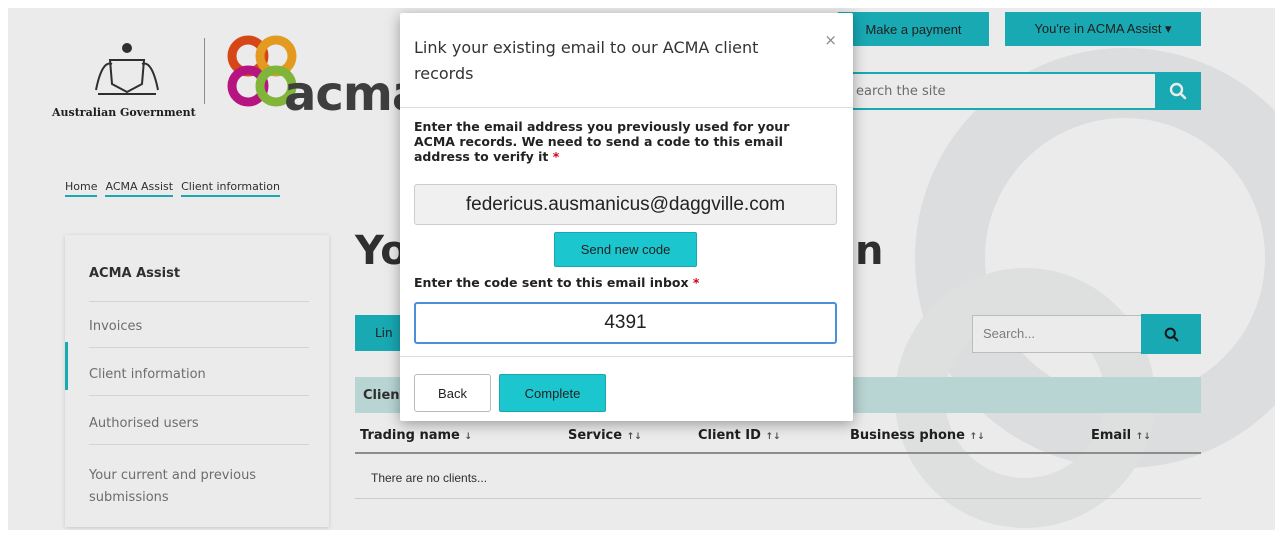  What do you see at coordinates (552, 393) in the screenshot?
I see `complete-button: Complete` at bounding box center [552, 393].